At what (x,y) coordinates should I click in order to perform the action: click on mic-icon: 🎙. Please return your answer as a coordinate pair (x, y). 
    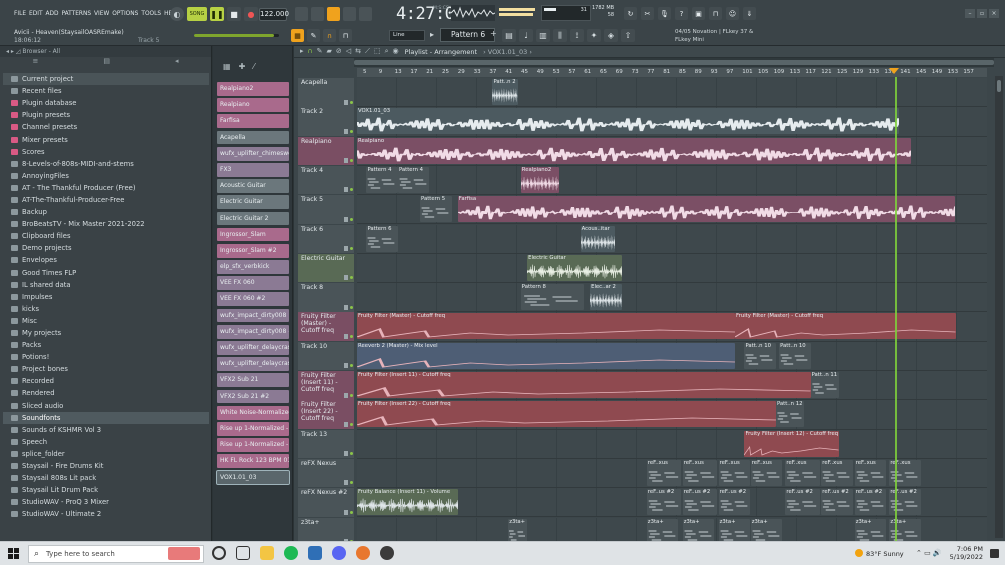
    Looking at the image, I should click on (664, 13).